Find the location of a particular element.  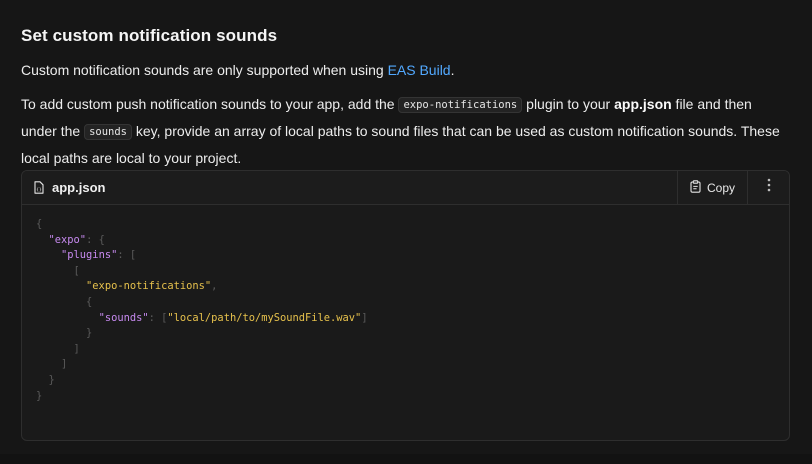

code-line: "expo-notifications", is located at coordinates (202, 287).